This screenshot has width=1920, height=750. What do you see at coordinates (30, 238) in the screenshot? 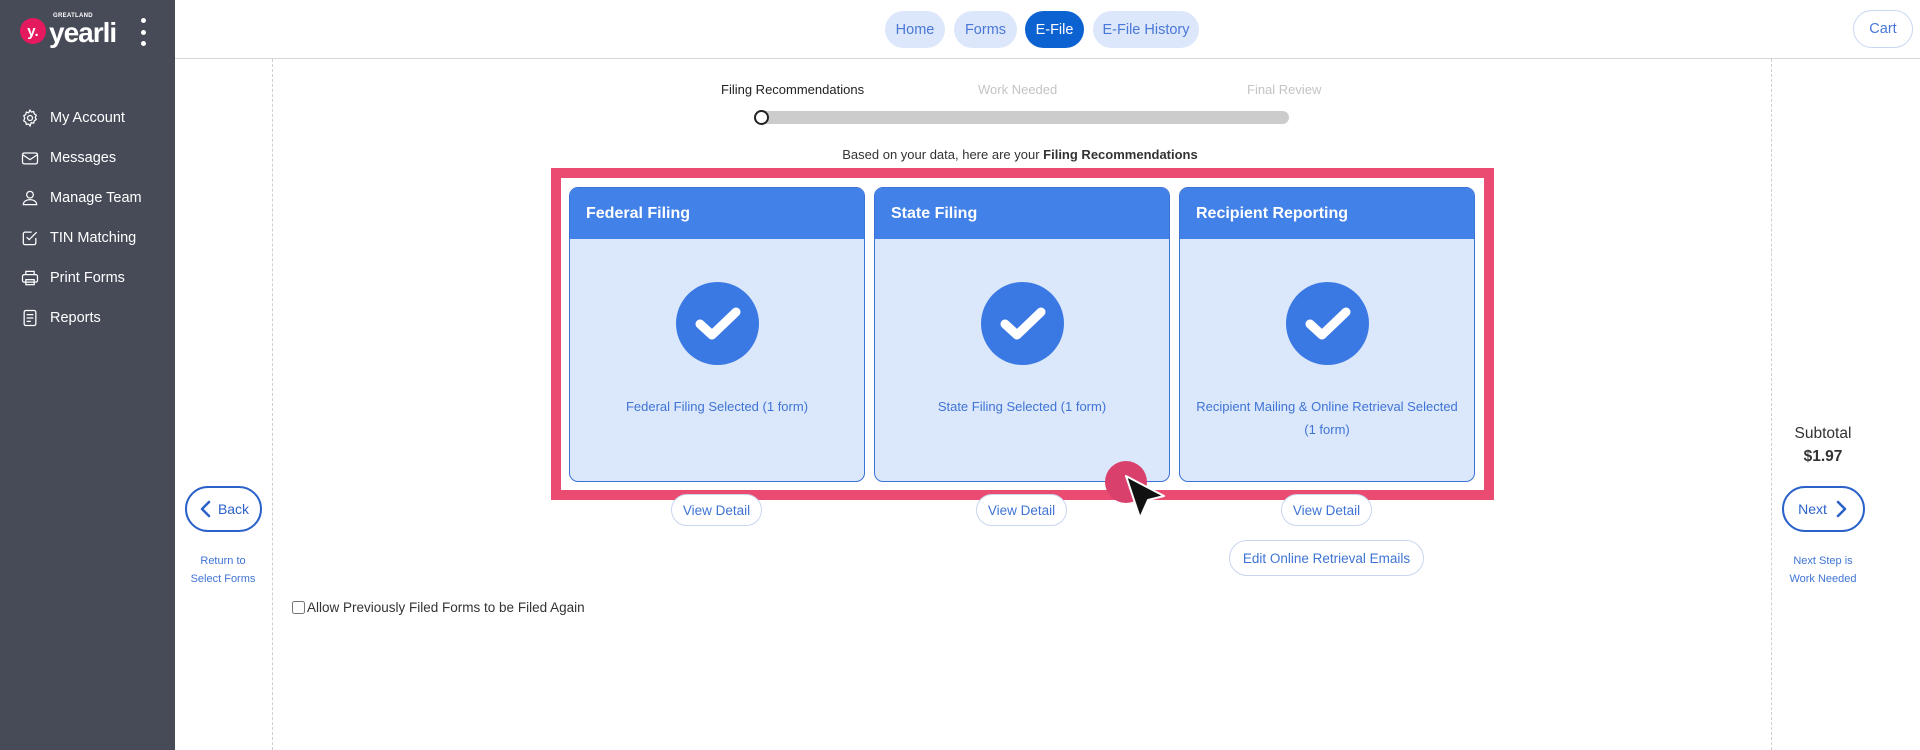
I see `checkbox-icon` at bounding box center [30, 238].